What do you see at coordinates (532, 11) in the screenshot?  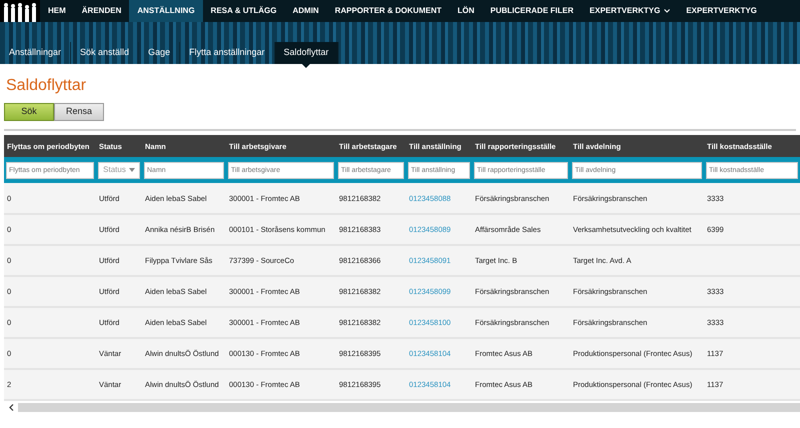 I see `nav-tab: PUBLICERADE FILER` at bounding box center [532, 11].